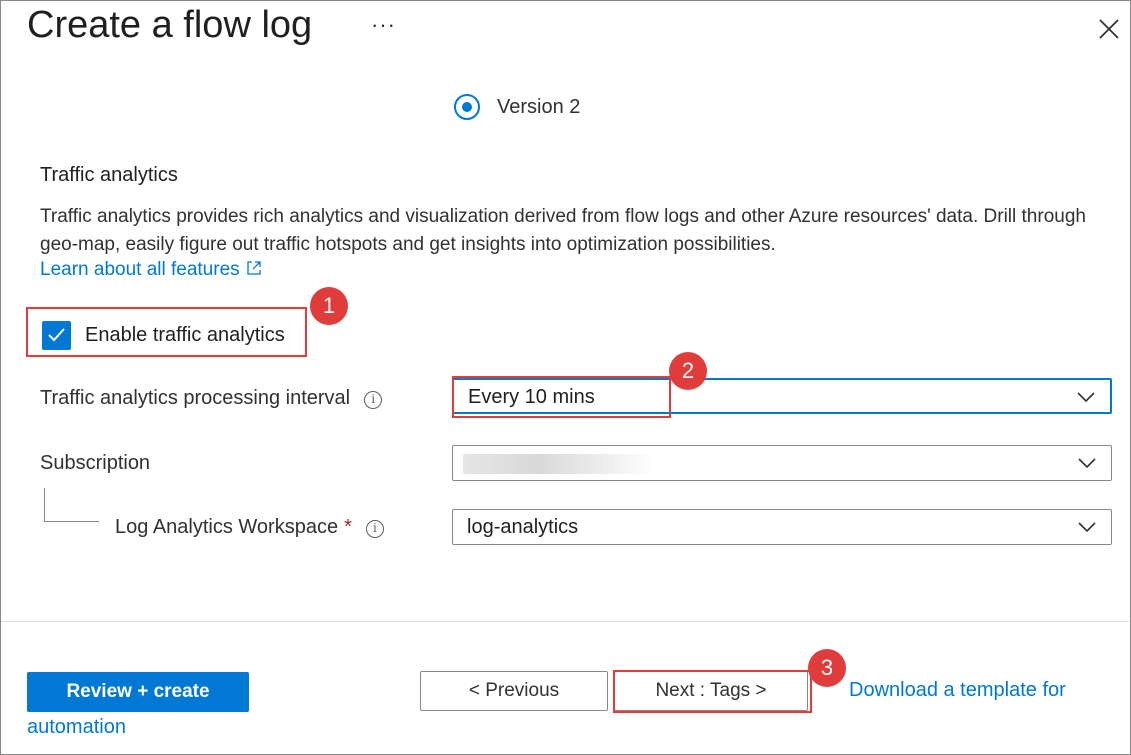  I want to click on next-tags-button: Next : Tags >, so click(711, 691).